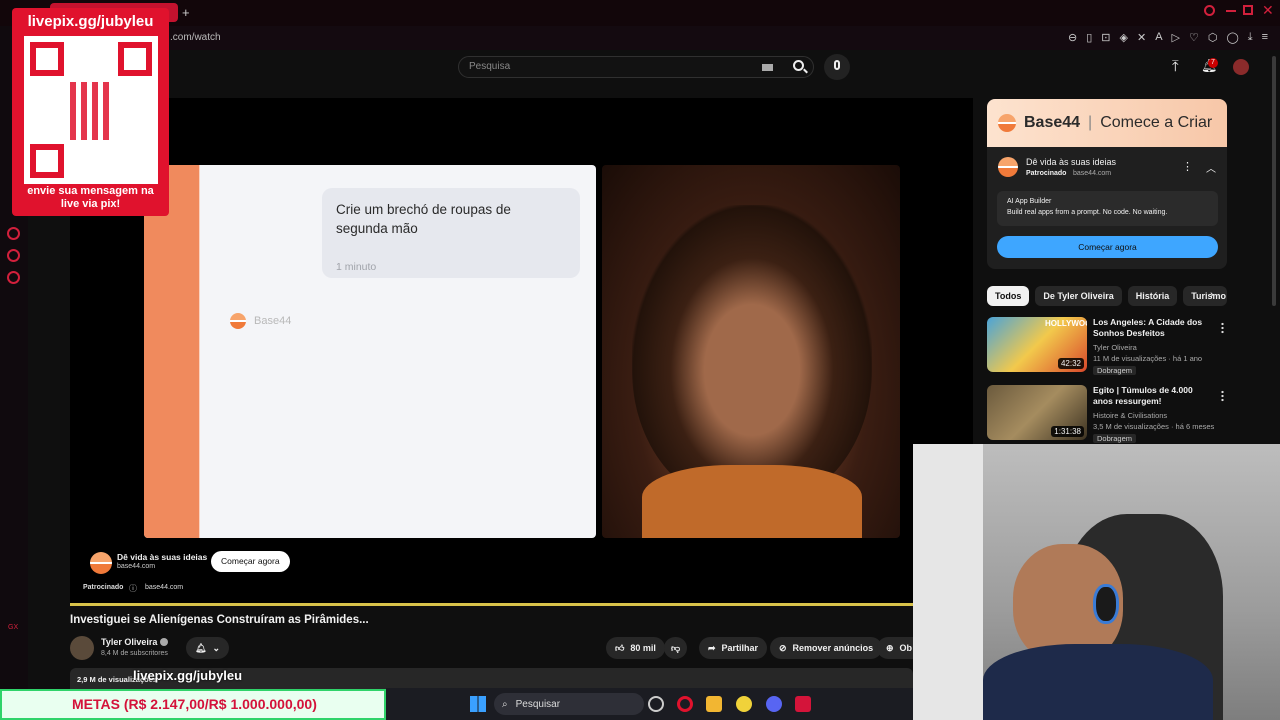  Describe the element at coordinates (1105, 37) in the screenshot. I see `screenshot-icon: ⊡` at that location.